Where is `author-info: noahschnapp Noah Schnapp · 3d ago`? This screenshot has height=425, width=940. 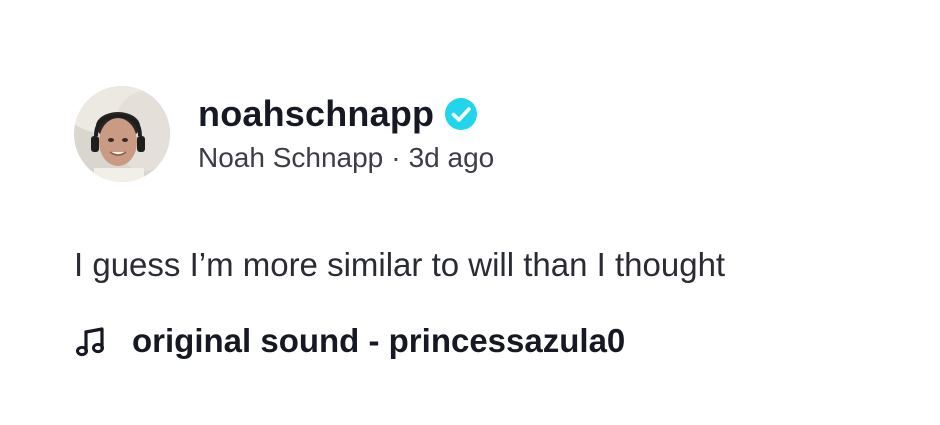
author-info: noahschnapp Noah Schnapp · 3d ago is located at coordinates (346, 133).